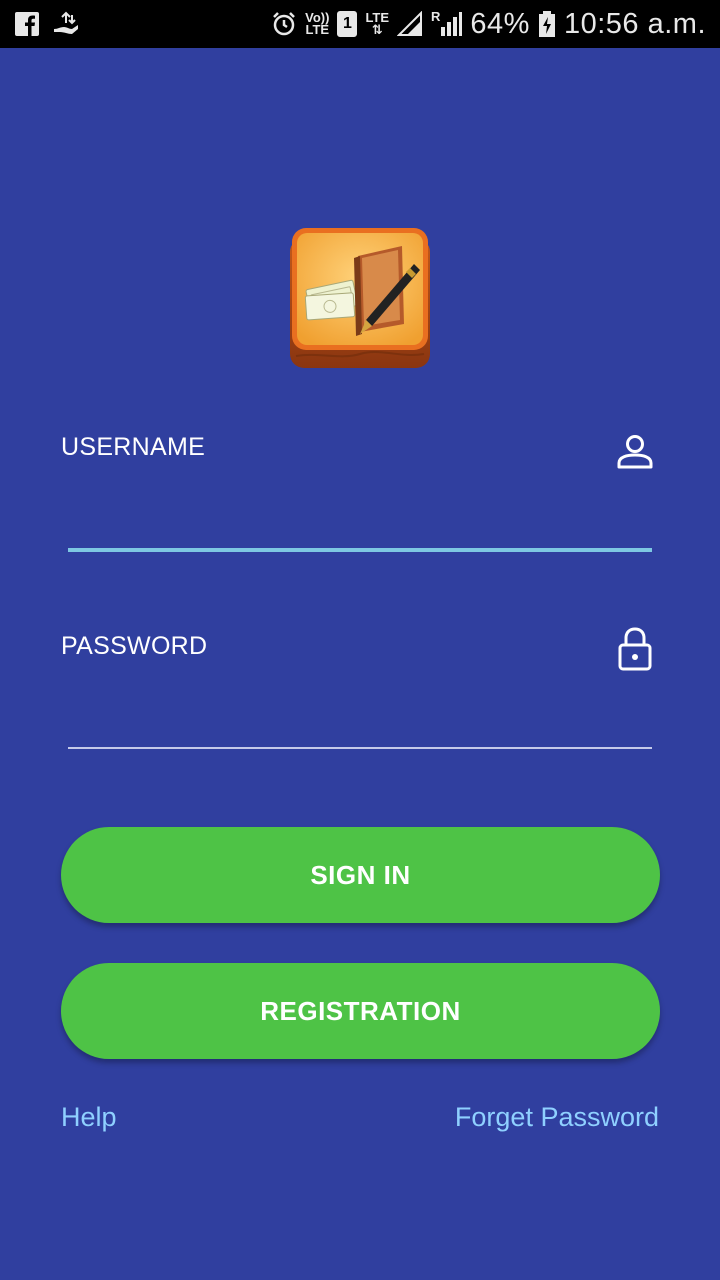  I want to click on alarm-icon, so click(284, 24).